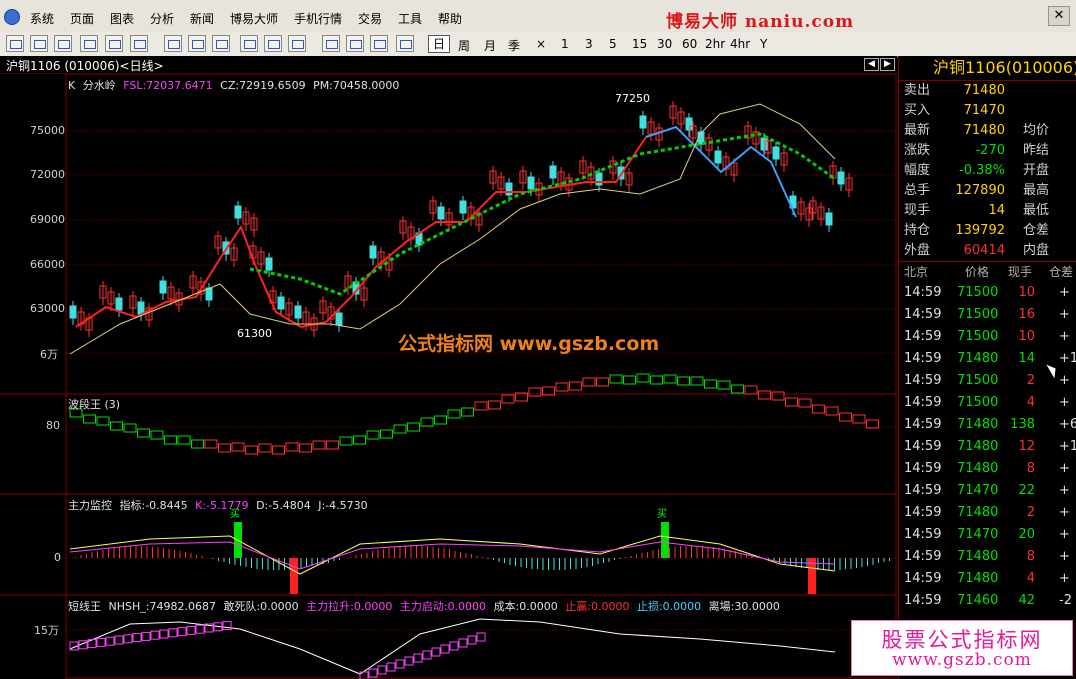  What do you see at coordinates (173, 43) in the screenshot?
I see `refresh-icon` at bounding box center [173, 43].